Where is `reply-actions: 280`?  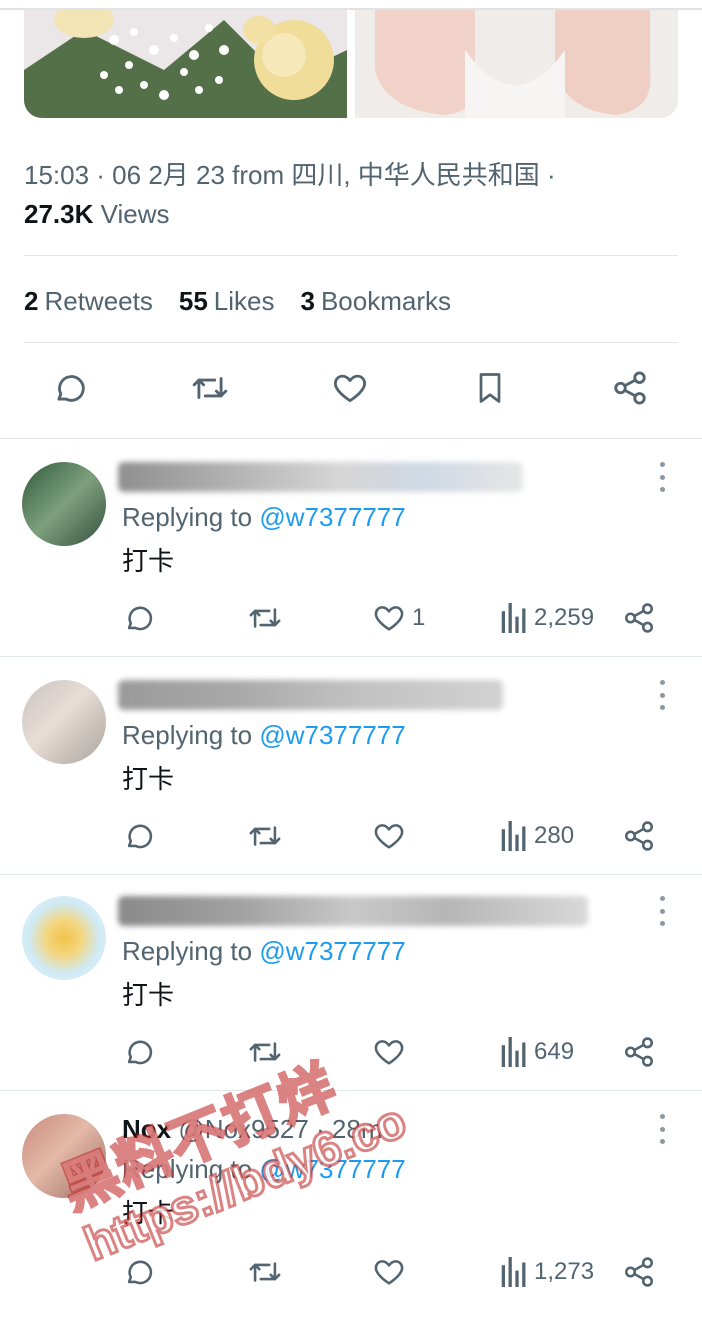 reply-actions: 280 is located at coordinates (351, 836).